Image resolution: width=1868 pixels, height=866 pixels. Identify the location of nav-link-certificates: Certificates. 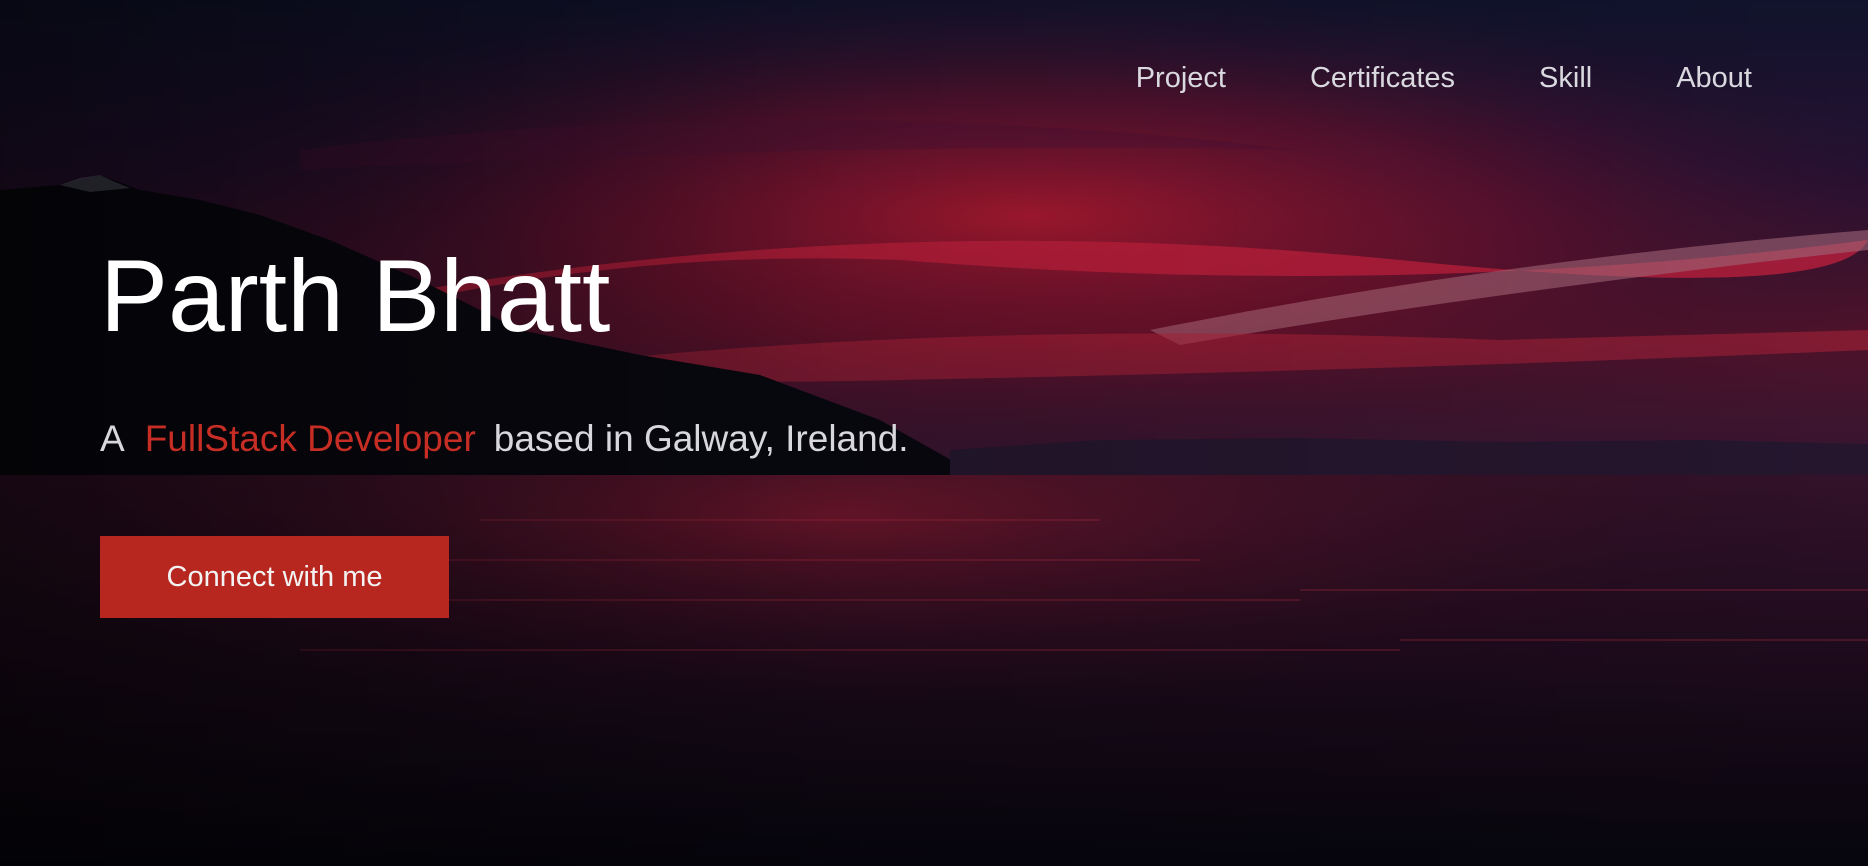
(1382, 78).